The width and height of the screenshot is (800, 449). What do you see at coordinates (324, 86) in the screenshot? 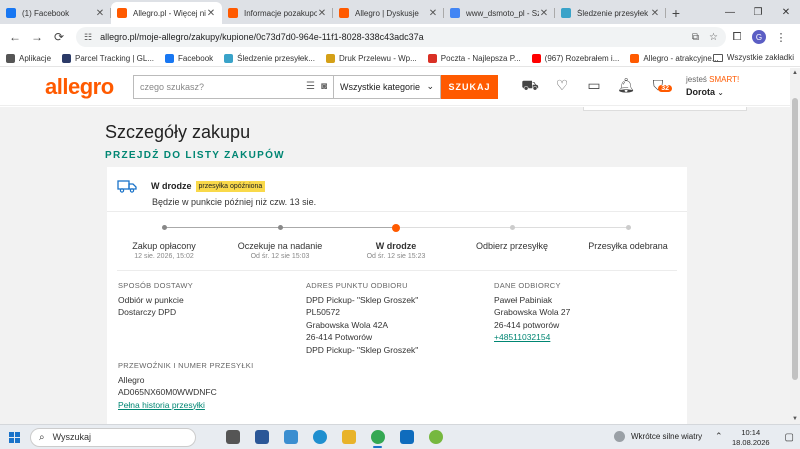
I see `camera-icon: ◙` at bounding box center [324, 86].